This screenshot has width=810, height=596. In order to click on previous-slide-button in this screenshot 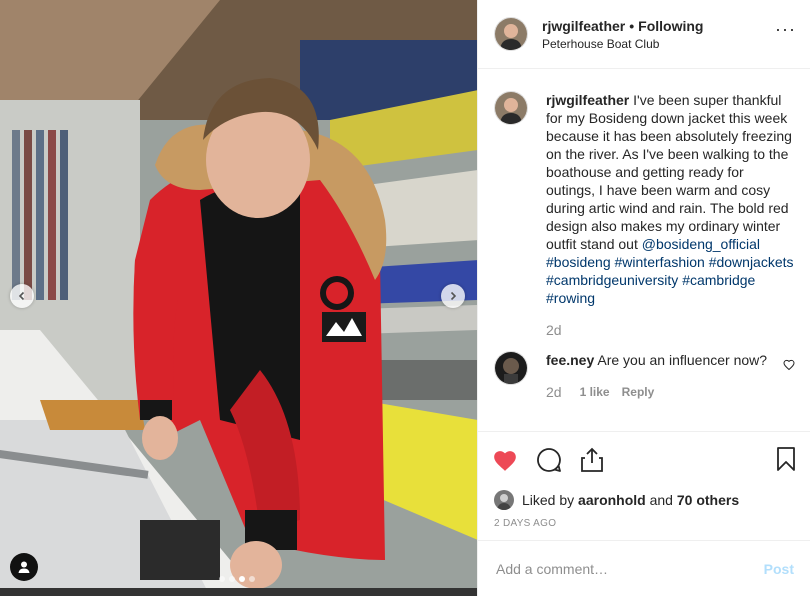, I will do `click(22, 296)`.